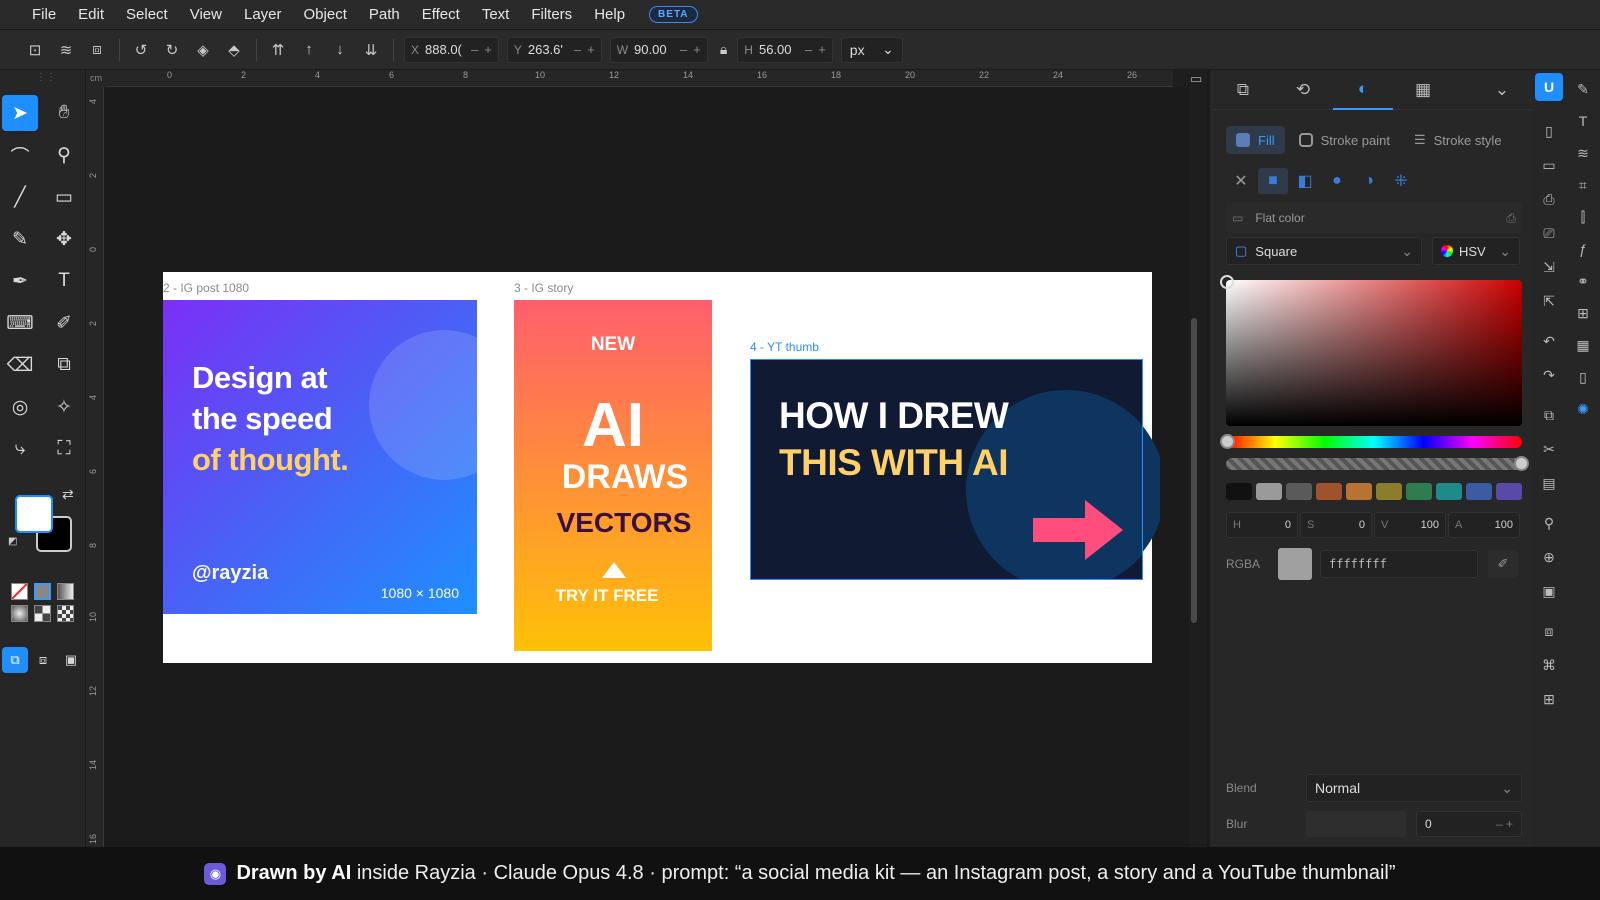 The height and width of the screenshot is (900, 1600). I want to click on redo-icon: ↷, so click(1549, 375).